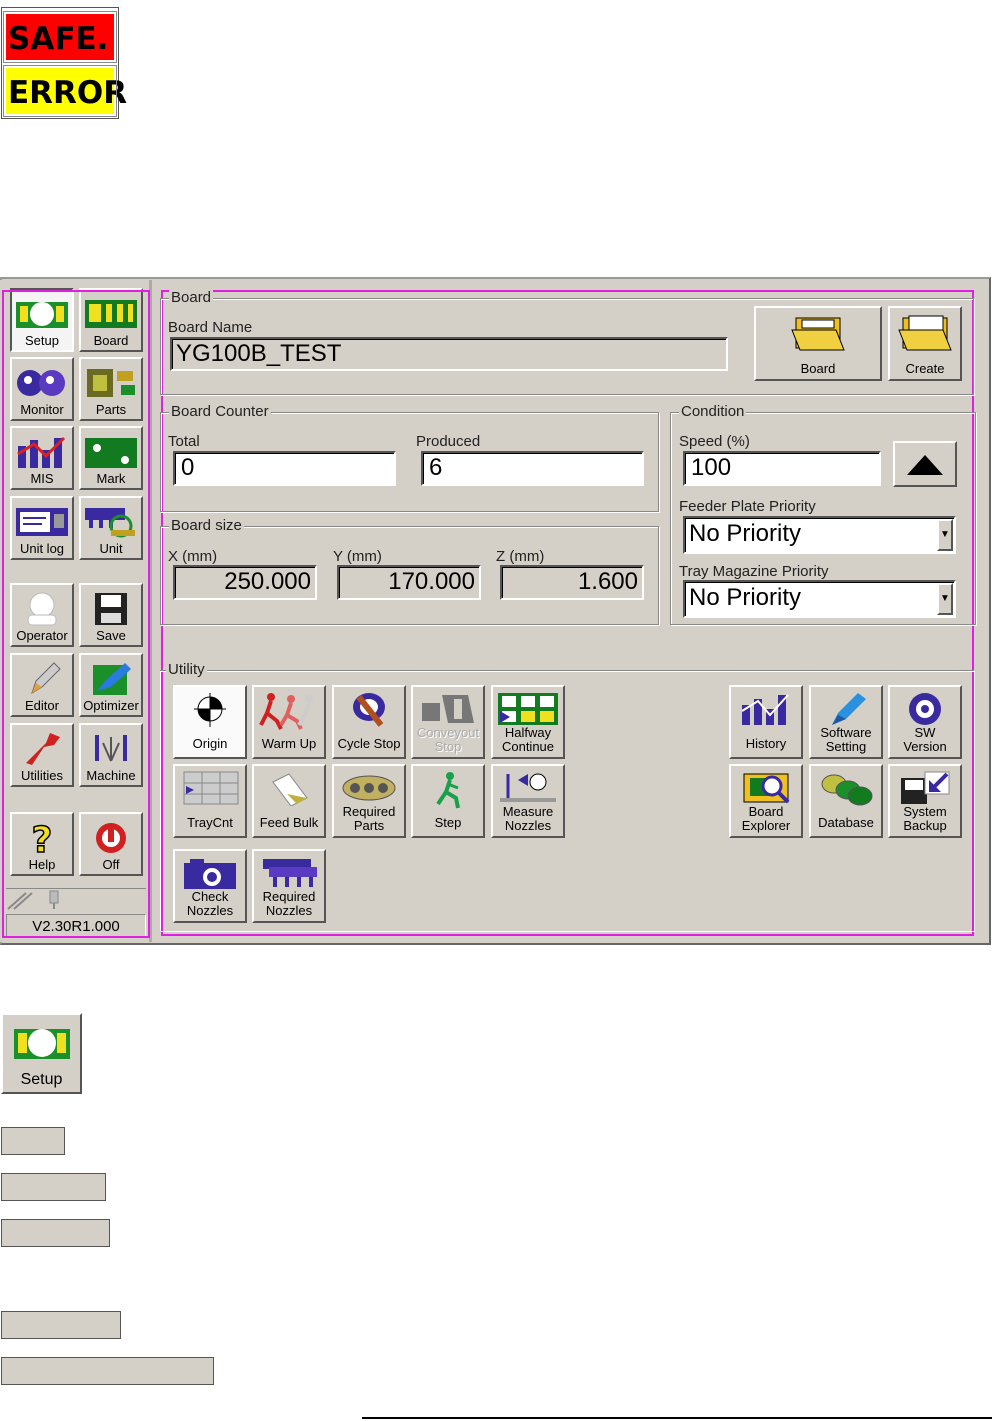 The image size is (992, 1421). What do you see at coordinates (818, 368) in the screenshot?
I see `board-button-label: Board` at bounding box center [818, 368].